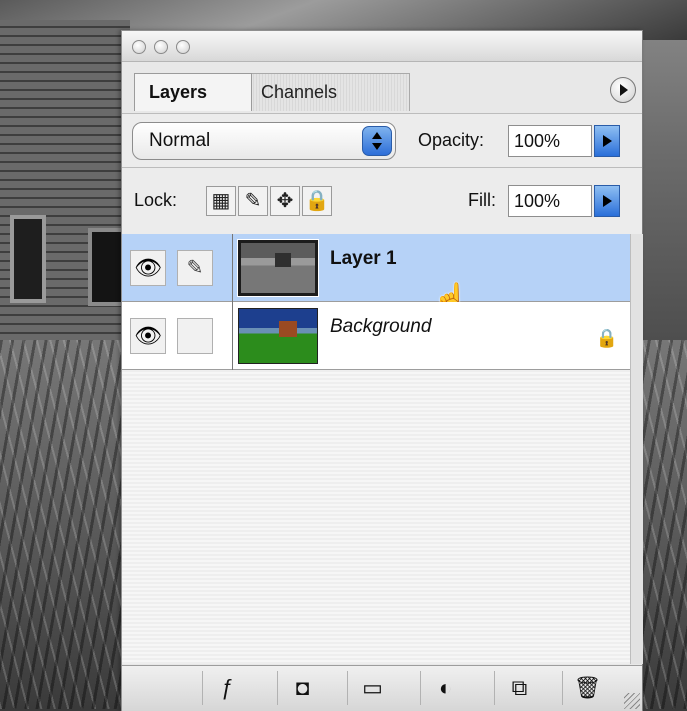  I want to click on lock-icon: 🔒, so click(606, 338).